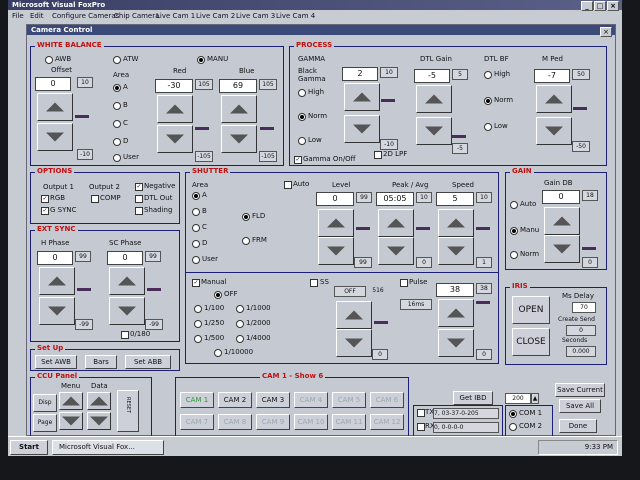 The width and height of the screenshot is (640, 480). Describe the element at coordinates (514, 205) in the screenshot. I see `gain-auto-radio` at that location.